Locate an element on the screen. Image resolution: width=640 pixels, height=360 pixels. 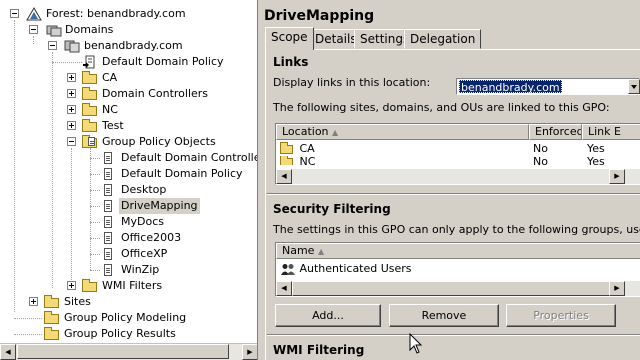
links-horizontal-scrollbar: ◀ ▶ is located at coordinates (458, 176).